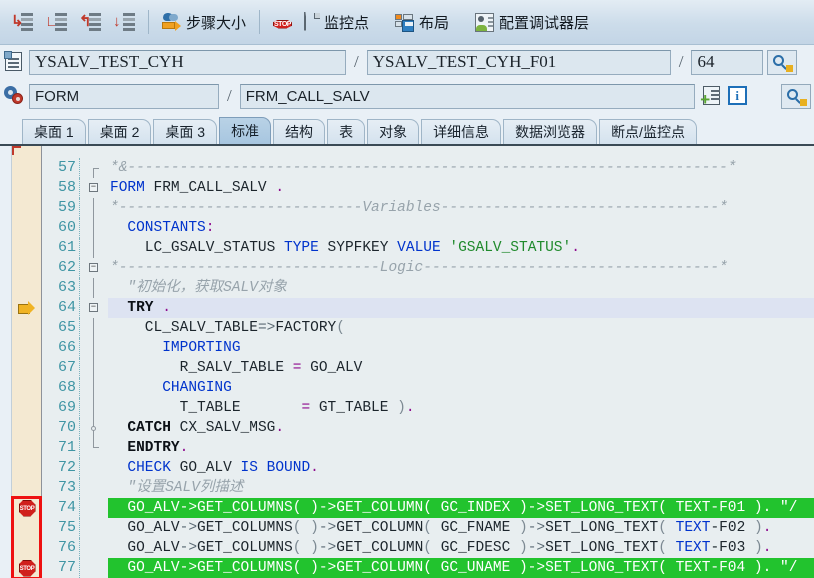  What do you see at coordinates (461, 468) in the screenshot?
I see `code-text: CHECK GO_ALV IS BOUND.` at bounding box center [461, 468].